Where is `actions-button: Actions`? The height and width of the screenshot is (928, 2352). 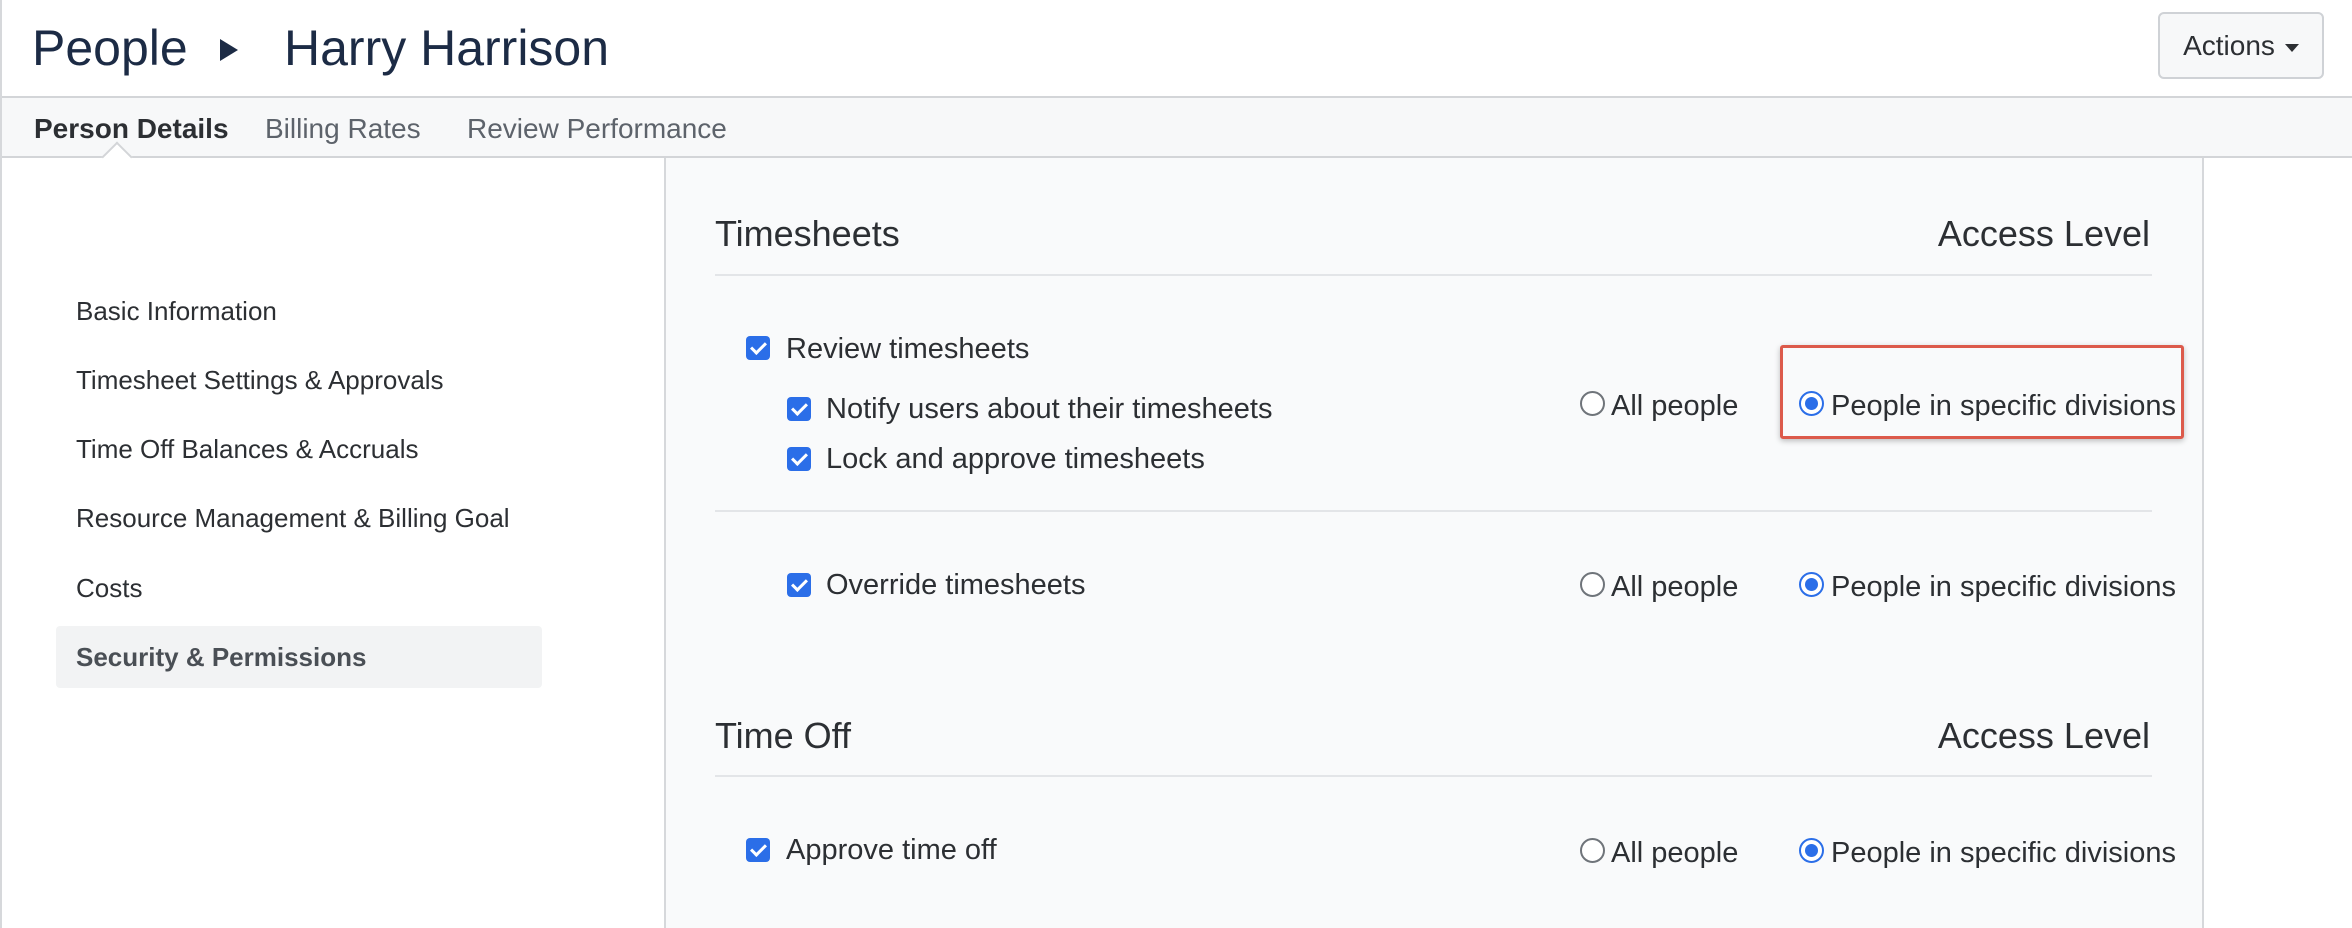 actions-button: Actions is located at coordinates (2241, 45).